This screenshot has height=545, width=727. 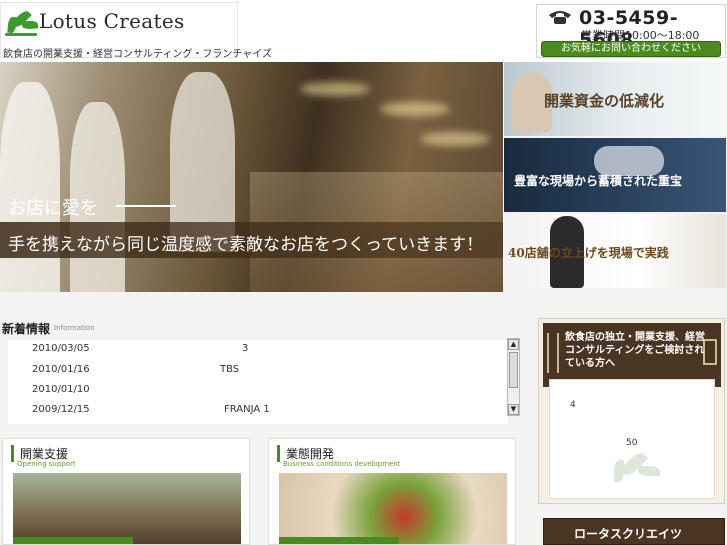 I want to click on news-text: TBS, so click(x=229, y=369).